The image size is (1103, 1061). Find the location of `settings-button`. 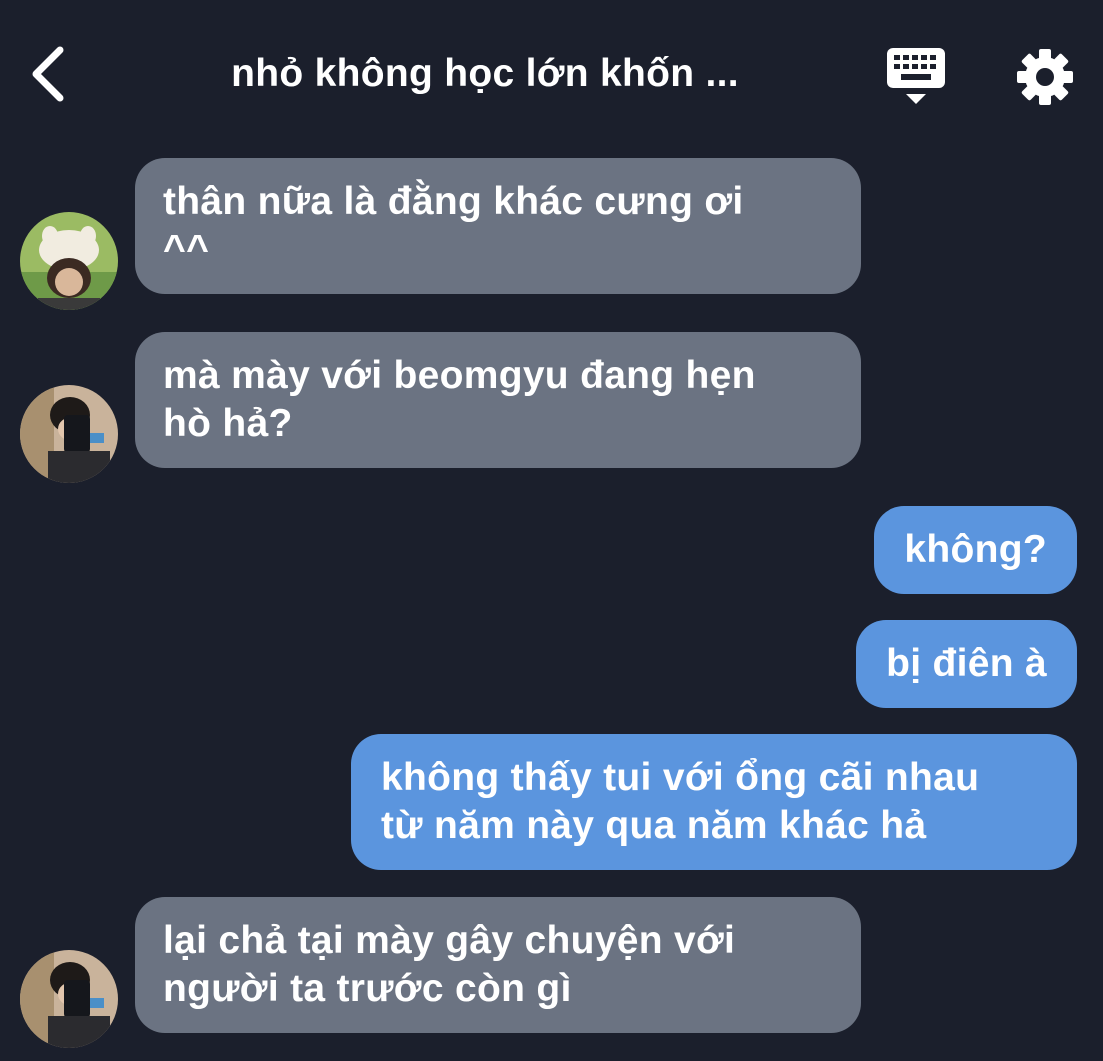

settings-button is located at coordinates (1045, 77).